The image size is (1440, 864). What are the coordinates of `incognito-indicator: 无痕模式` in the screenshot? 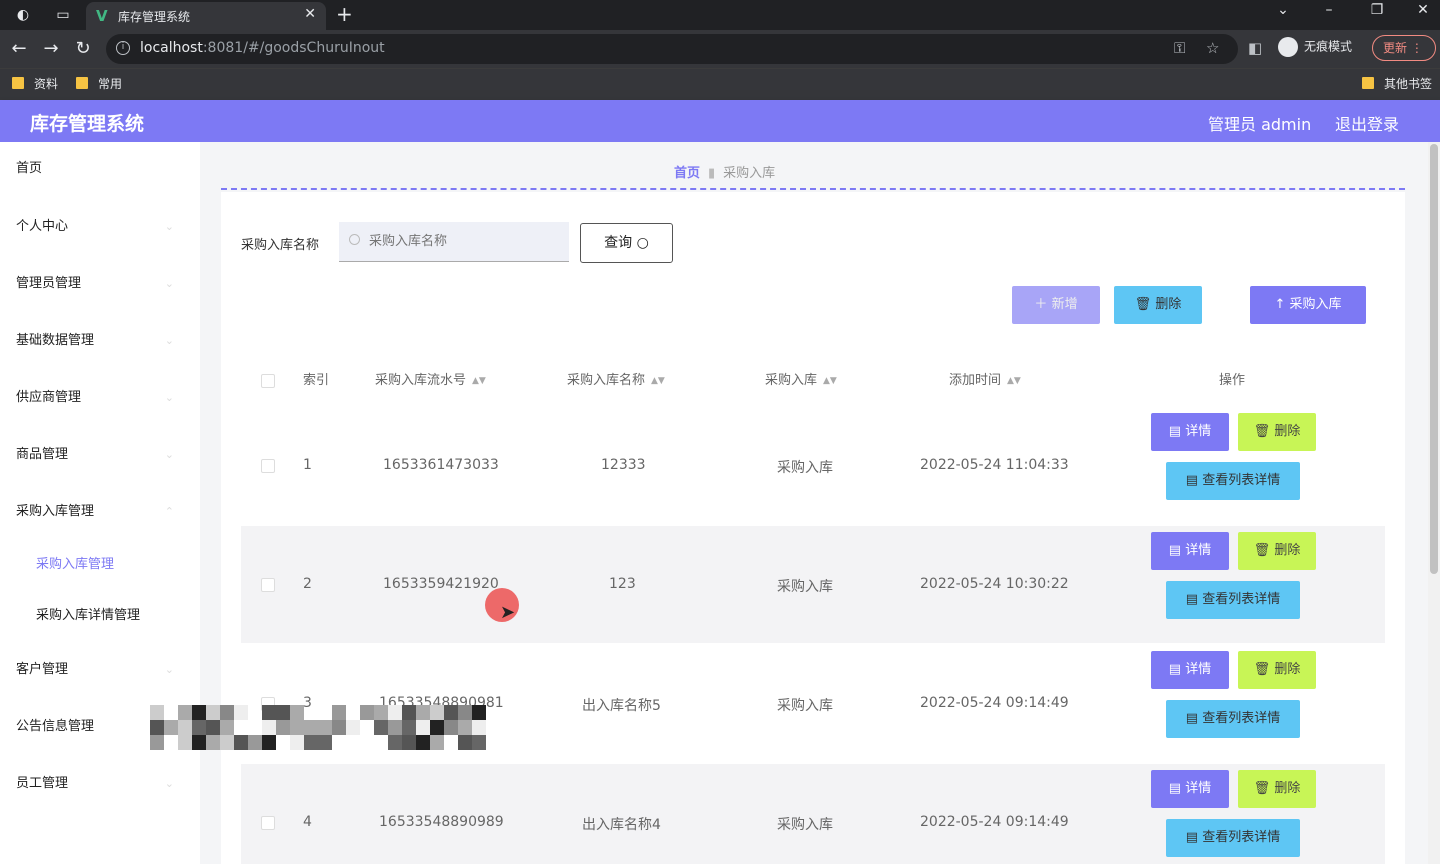 It's located at (1315, 47).